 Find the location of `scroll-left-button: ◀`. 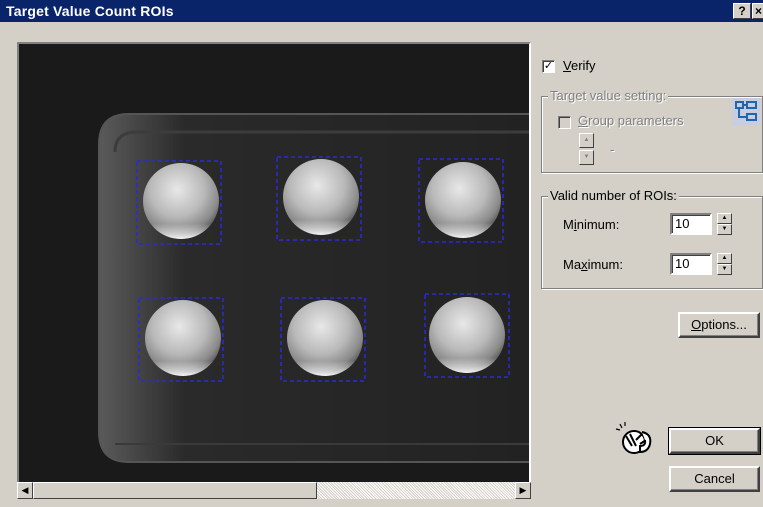

scroll-left-button: ◀ is located at coordinates (25, 490).